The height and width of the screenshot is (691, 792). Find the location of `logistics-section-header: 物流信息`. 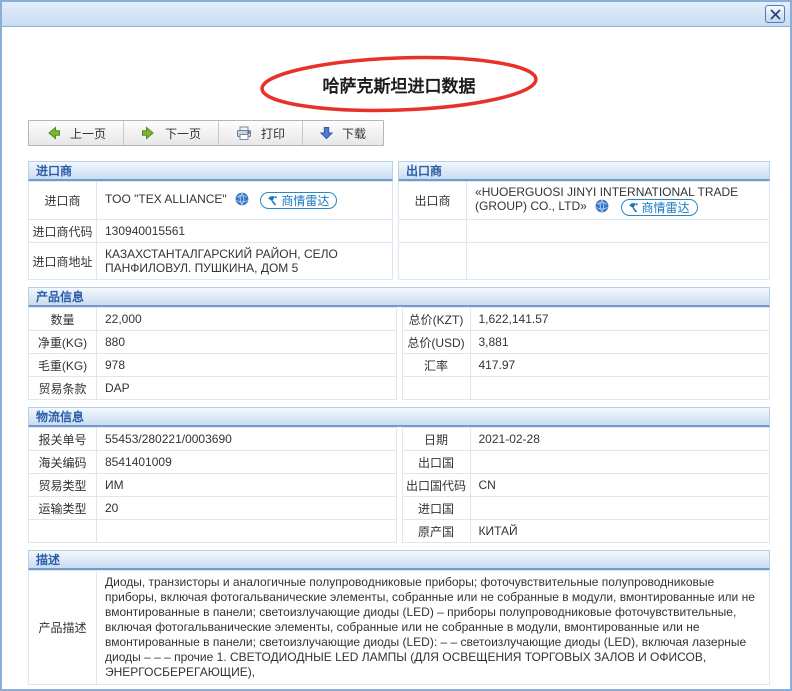

logistics-section-header: 物流信息 is located at coordinates (399, 417).